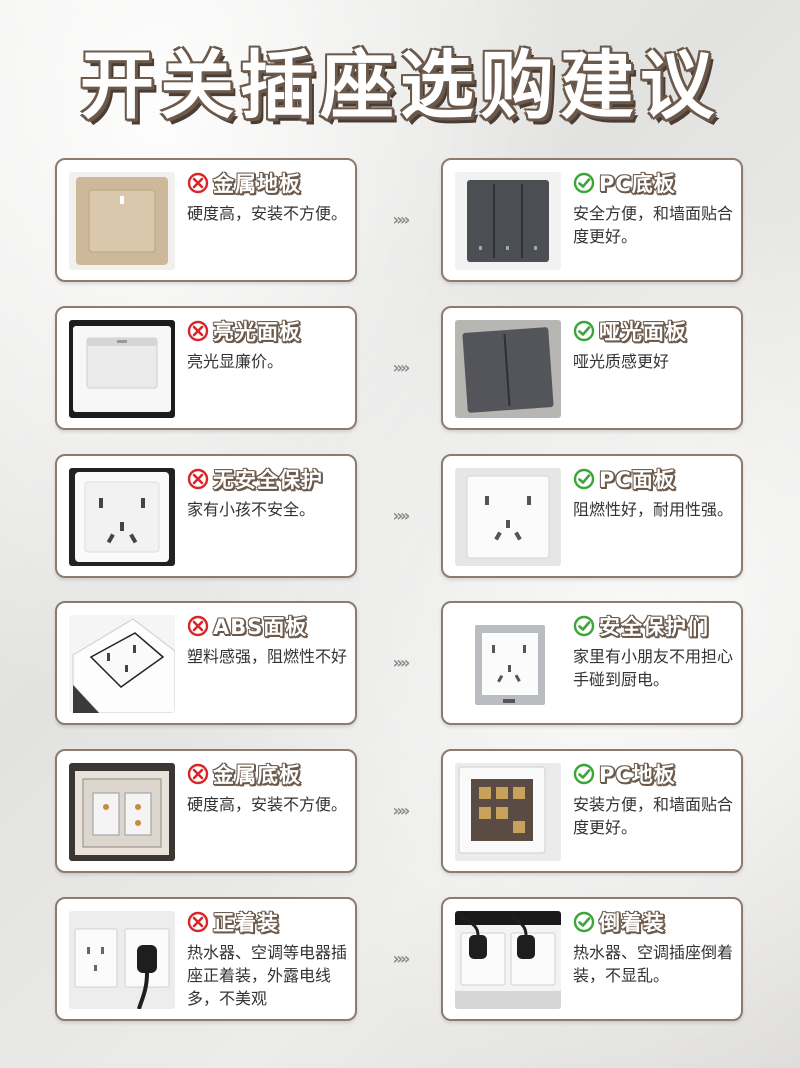 Image resolution: width=800 pixels, height=1068 pixels. What do you see at coordinates (508, 221) in the screenshot?
I see `dark-gray-triple-switch-photo` at bounding box center [508, 221].